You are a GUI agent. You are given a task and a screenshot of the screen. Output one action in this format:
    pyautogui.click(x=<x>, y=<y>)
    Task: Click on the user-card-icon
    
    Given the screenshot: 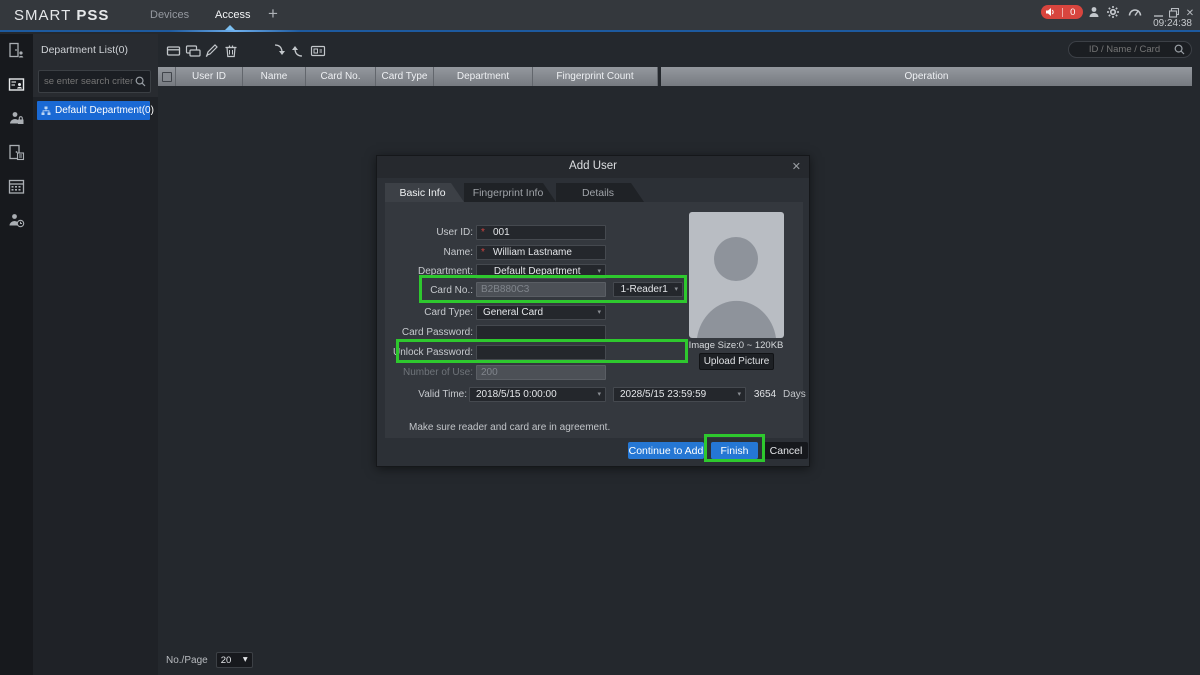 What is the action you would take?
    pyautogui.click(x=16, y=84)
    